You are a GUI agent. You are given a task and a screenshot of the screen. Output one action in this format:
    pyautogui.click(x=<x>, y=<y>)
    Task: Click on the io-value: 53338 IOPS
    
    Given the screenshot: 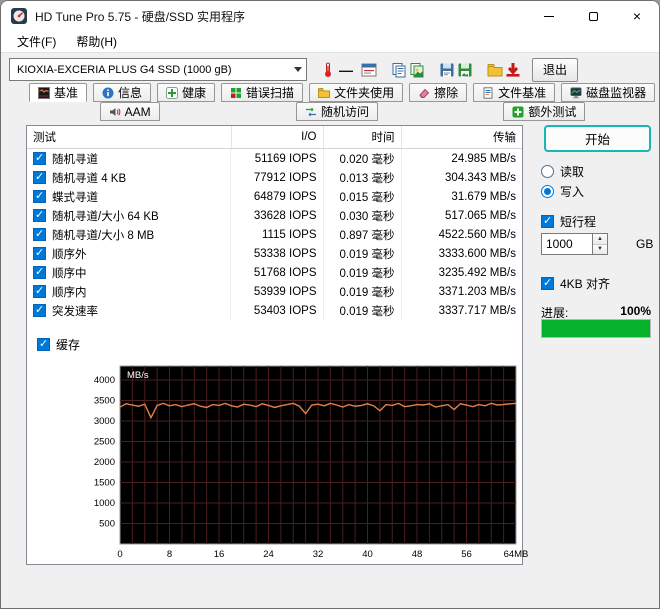 What is the action you would take?
    pyautogui.click(x=277, y=253)
    